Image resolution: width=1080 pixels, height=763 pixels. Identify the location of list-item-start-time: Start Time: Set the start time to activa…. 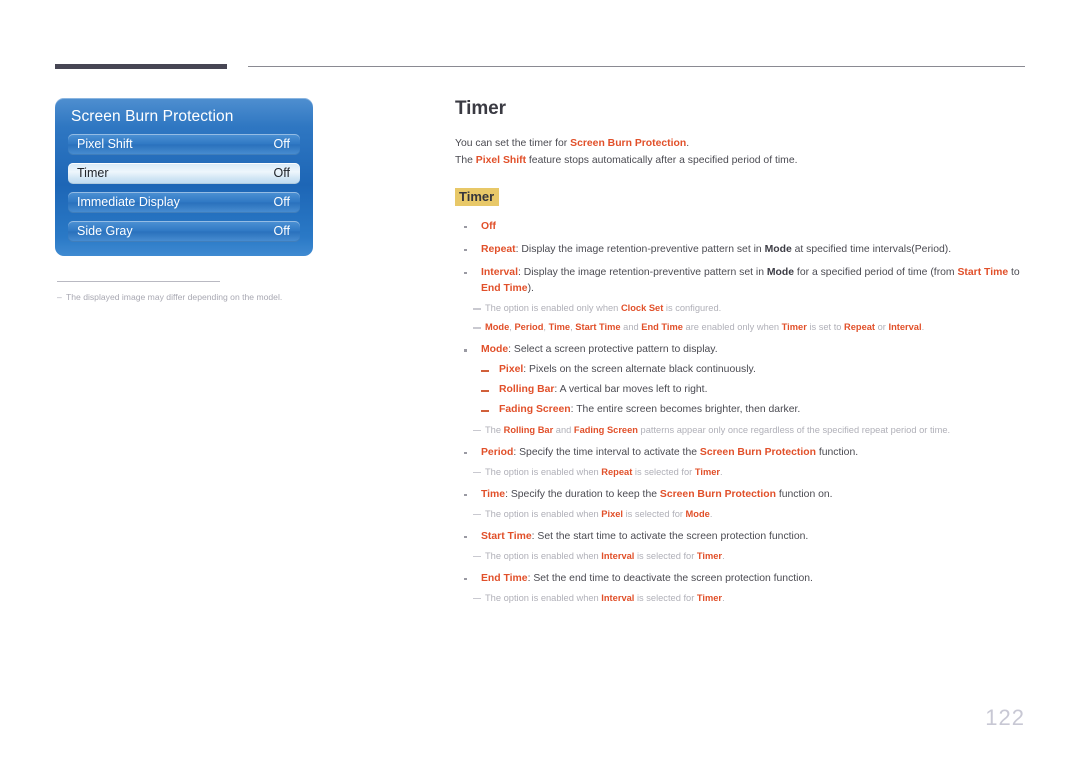
(742, 537).